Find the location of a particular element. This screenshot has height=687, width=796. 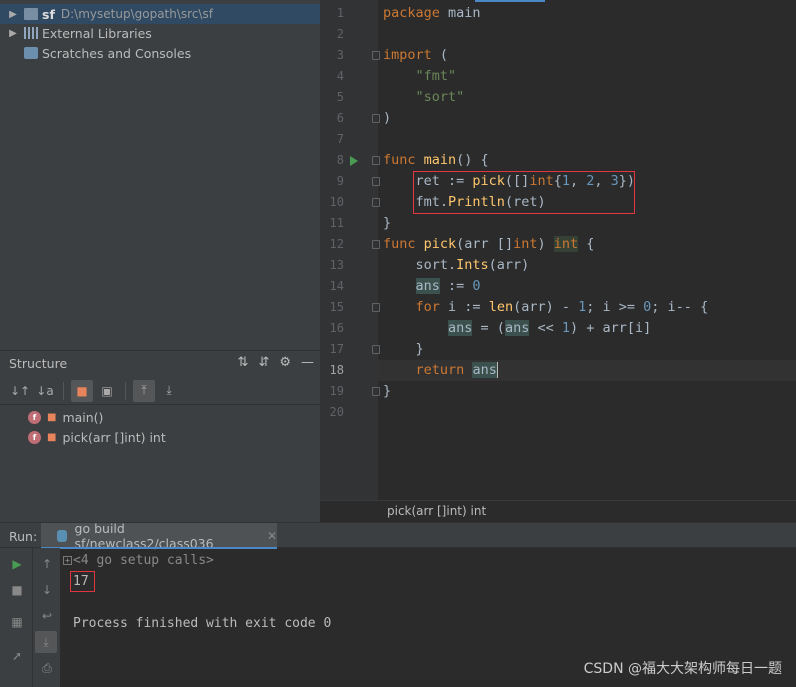

expand-all-icon: ⇅ is located at coordinates (243, 362).